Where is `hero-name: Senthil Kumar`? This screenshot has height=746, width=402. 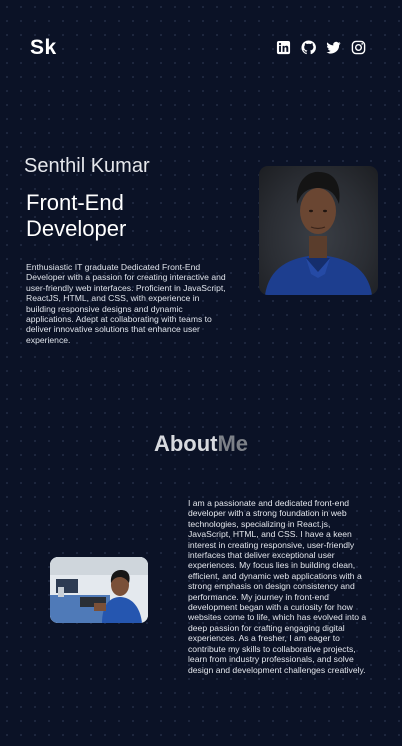 hero-name: Senthil Kumar is located at coordinates (87, 166).